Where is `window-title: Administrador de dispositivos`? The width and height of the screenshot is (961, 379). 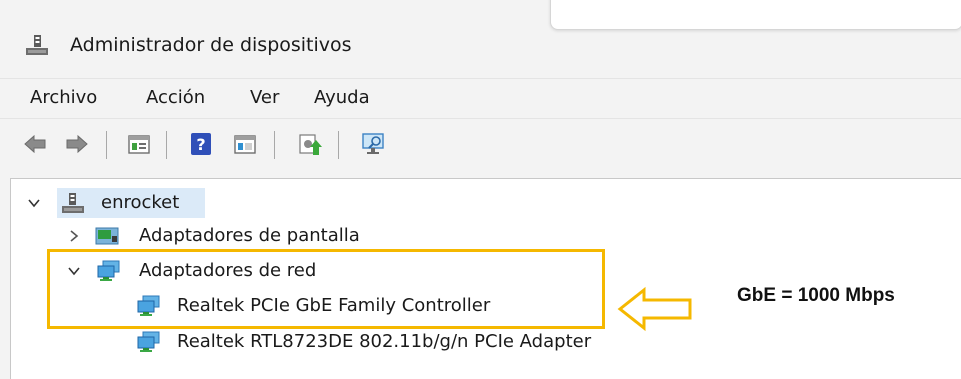 window-title: Administrador de dispositivos is located at coordinates (211, 45).